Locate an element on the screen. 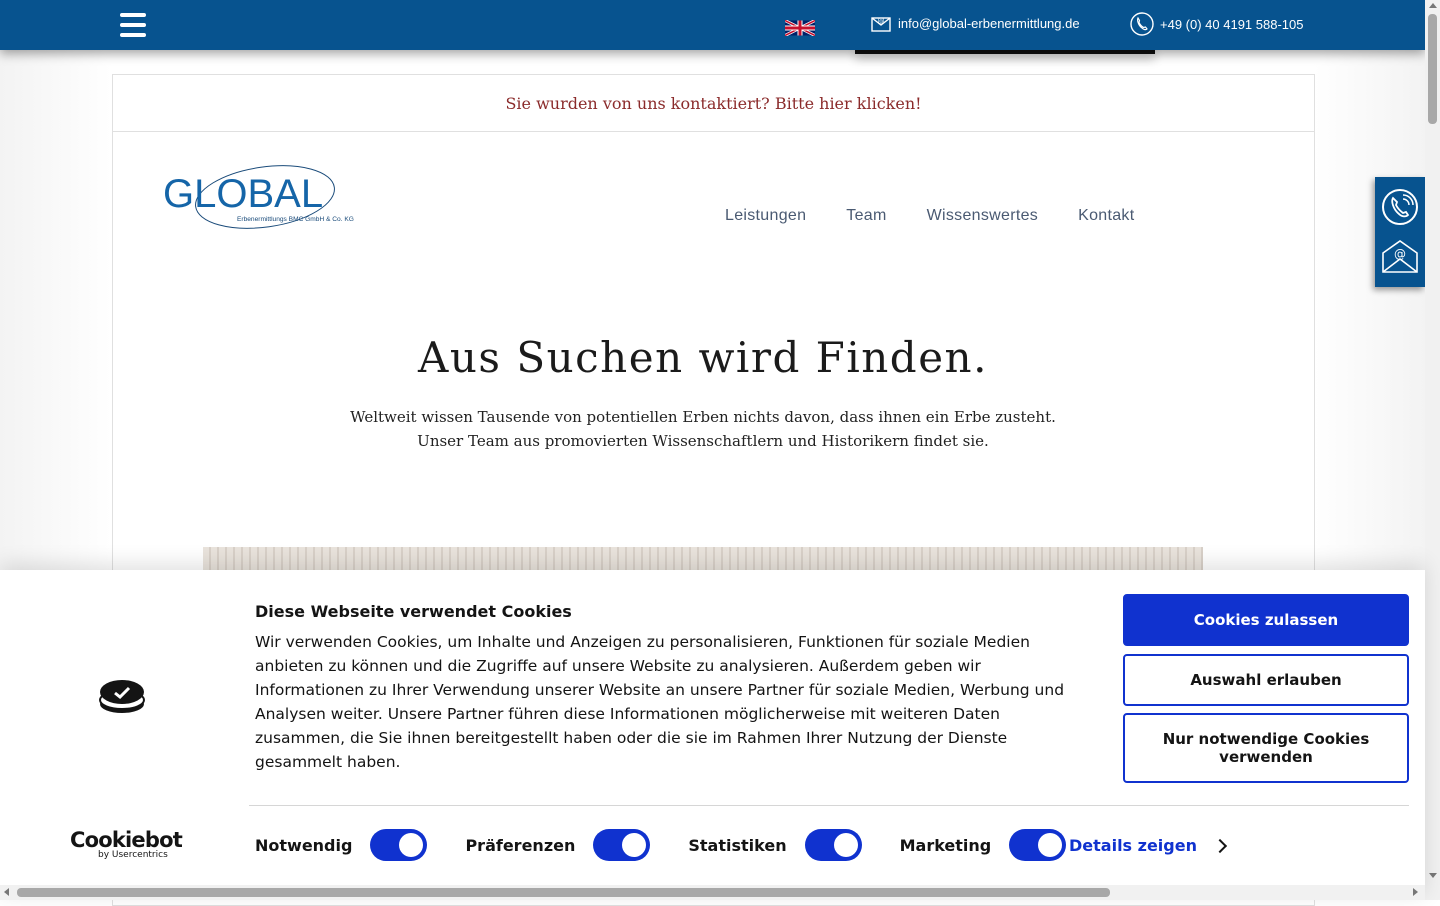  cookiebot-name: Cookiebot is located at coordinates (126, 840).